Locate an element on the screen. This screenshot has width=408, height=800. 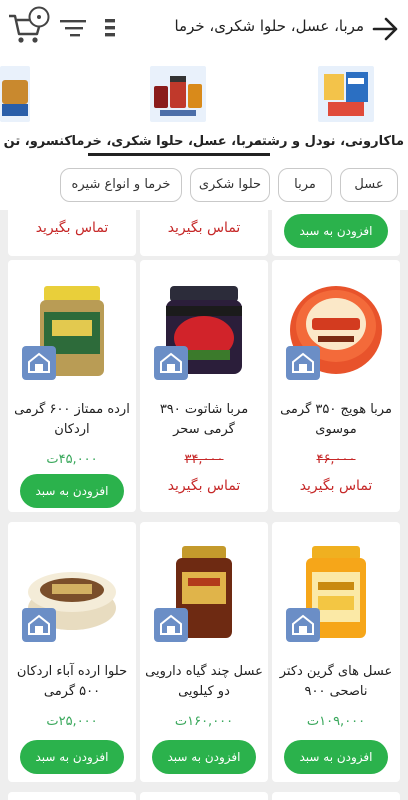
product-price: ۴۶,۰۰۰ is located at coordinates (336, 459).